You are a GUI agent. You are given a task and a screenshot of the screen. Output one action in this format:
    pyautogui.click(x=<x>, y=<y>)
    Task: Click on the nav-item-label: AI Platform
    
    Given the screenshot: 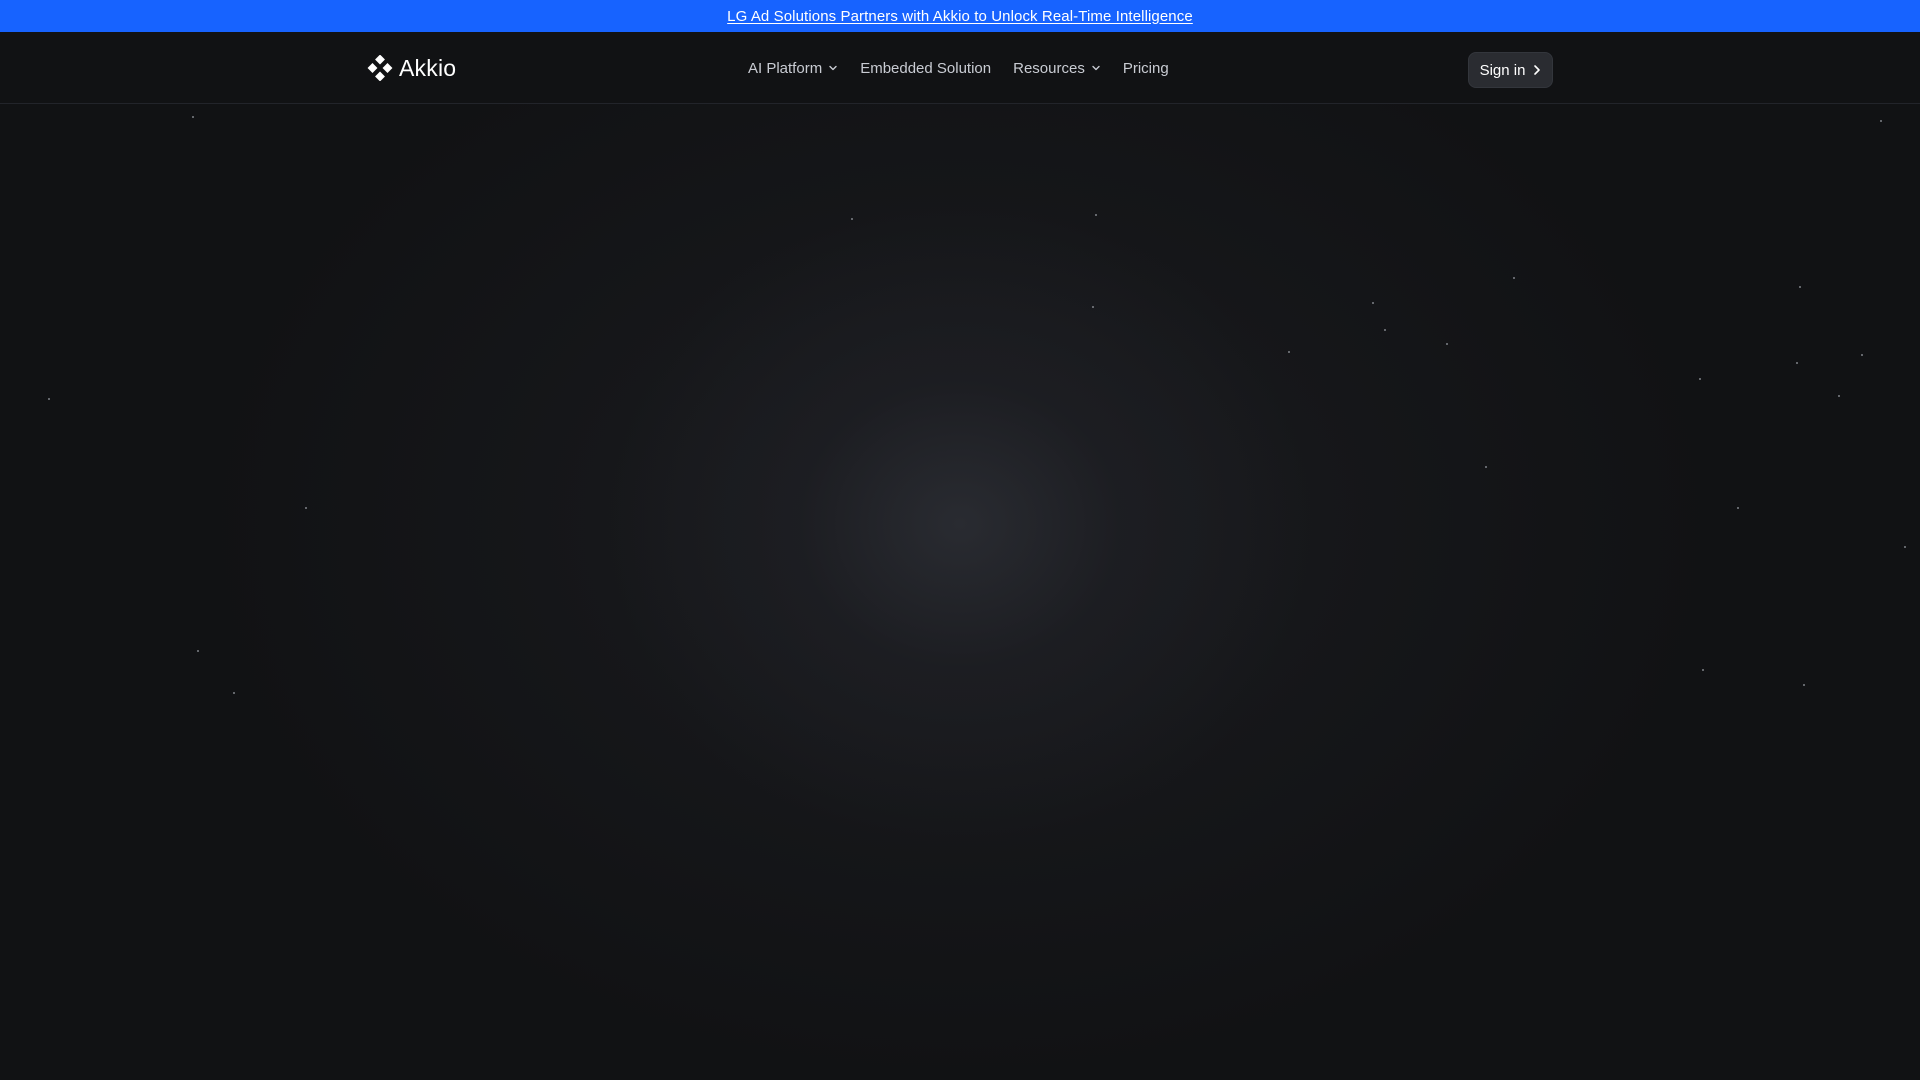 What is the action you would take?
    pyautogui.click(x=785, y=68)
    